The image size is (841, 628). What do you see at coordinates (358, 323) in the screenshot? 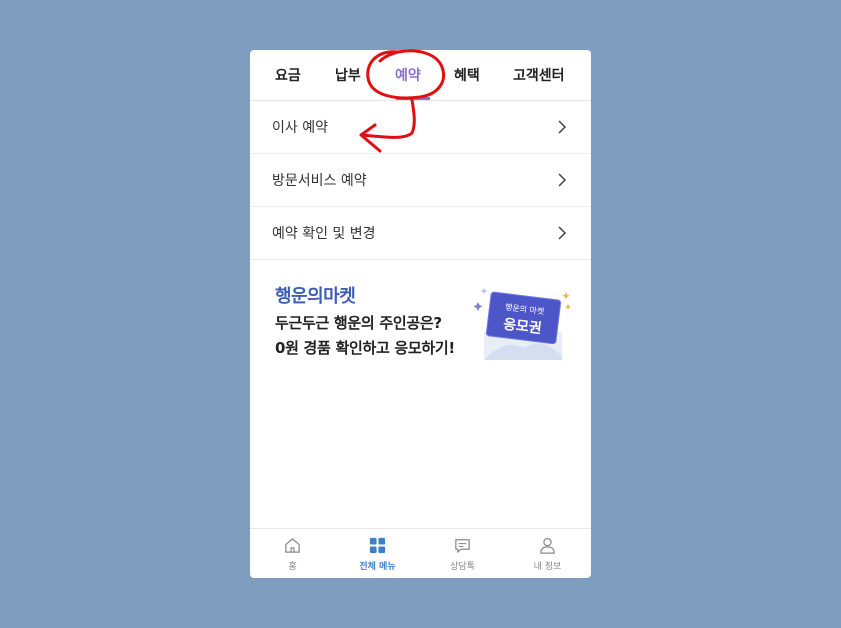
I see `banner-text-line1: 두근두근 행운의 주인공은?` at bounding box center [358, 323].